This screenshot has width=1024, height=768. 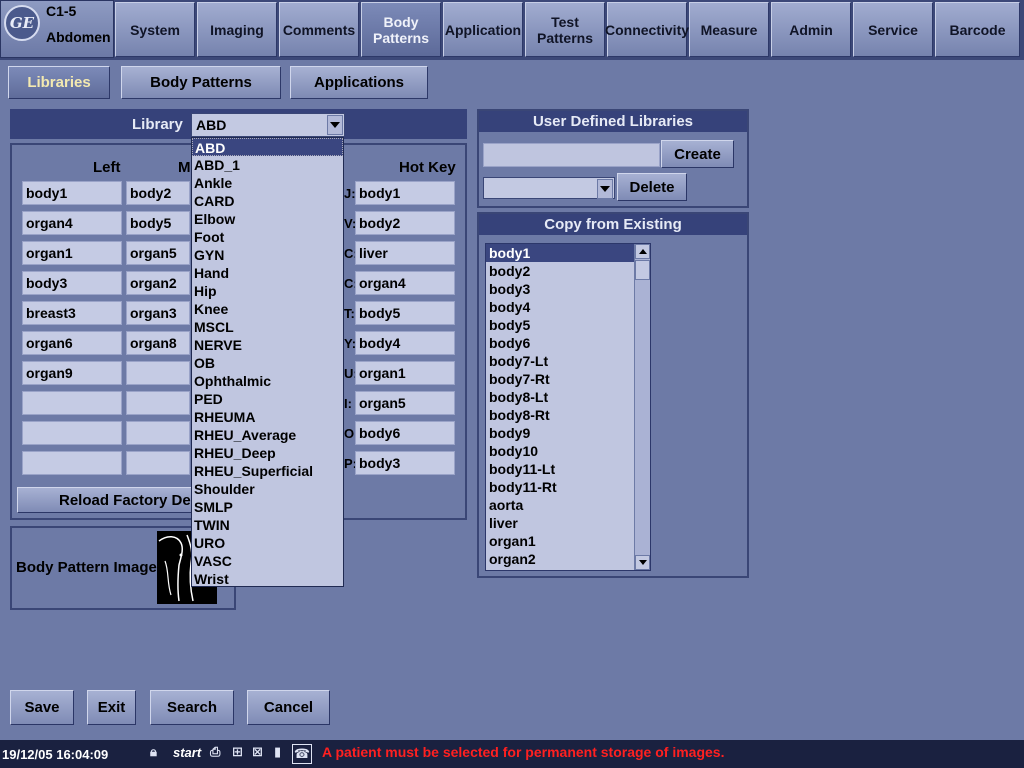 I want to click on left-field: organ6, so click(x=72, y=343).